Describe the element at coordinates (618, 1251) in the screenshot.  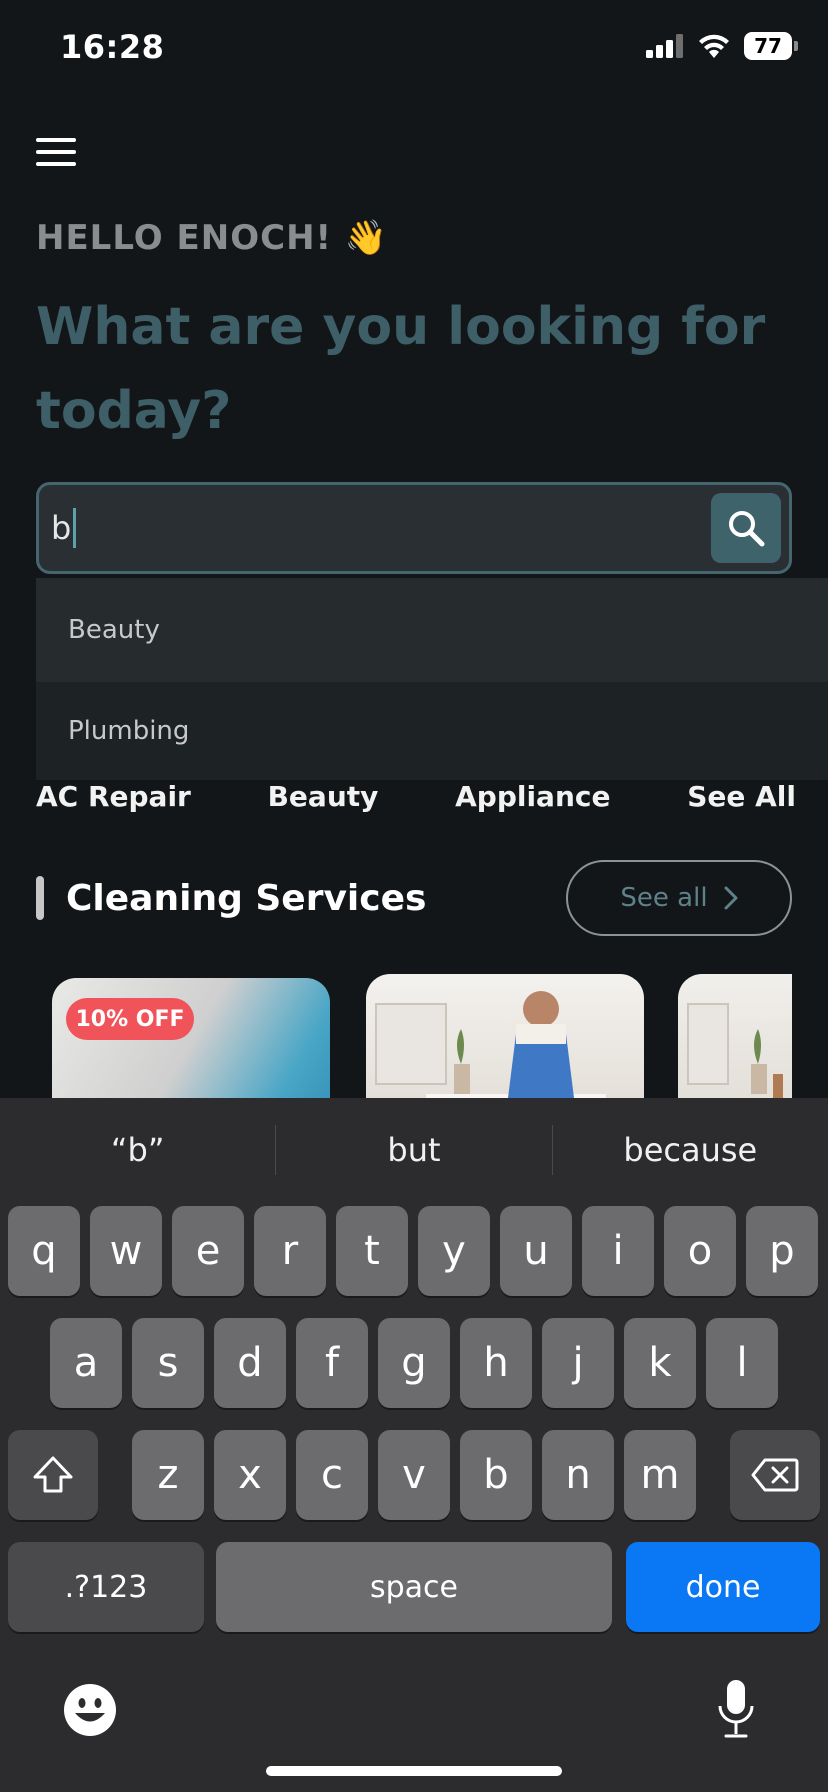
I see `key-i: i` at that location.